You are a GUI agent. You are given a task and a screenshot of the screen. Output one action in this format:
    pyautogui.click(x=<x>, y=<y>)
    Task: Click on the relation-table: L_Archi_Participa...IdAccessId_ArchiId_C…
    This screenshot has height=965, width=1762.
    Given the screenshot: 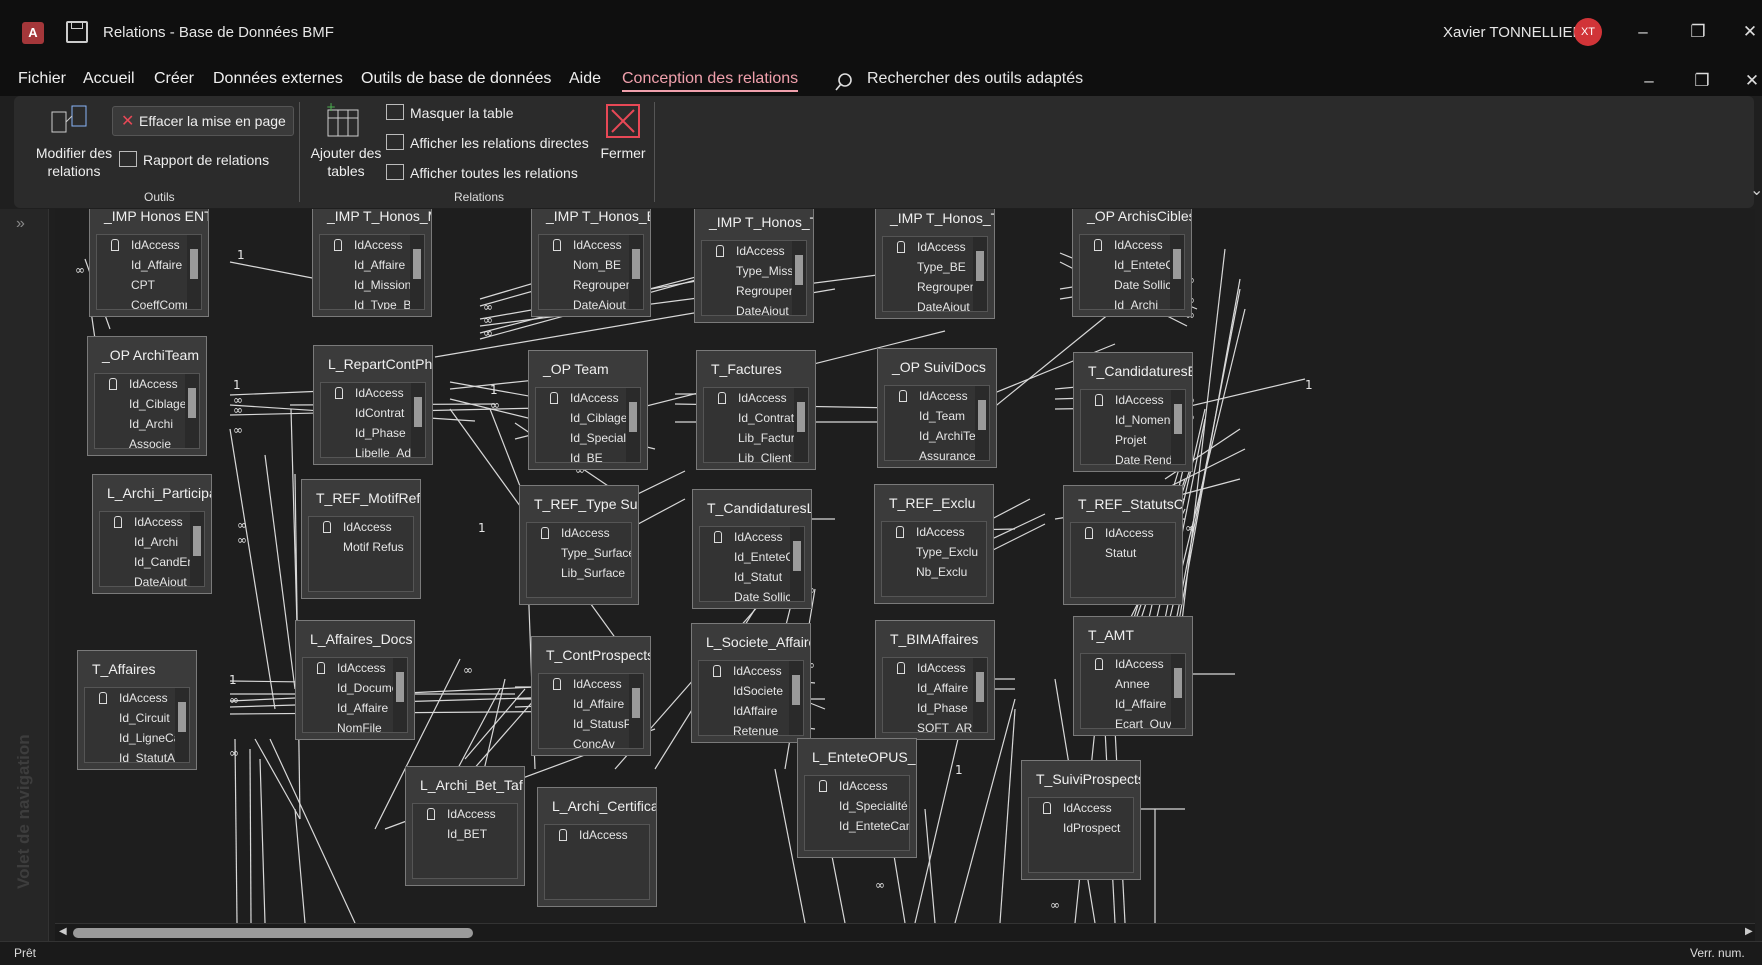 What is the action you would take?
    pyautogui.click(x=152, y=534)
    